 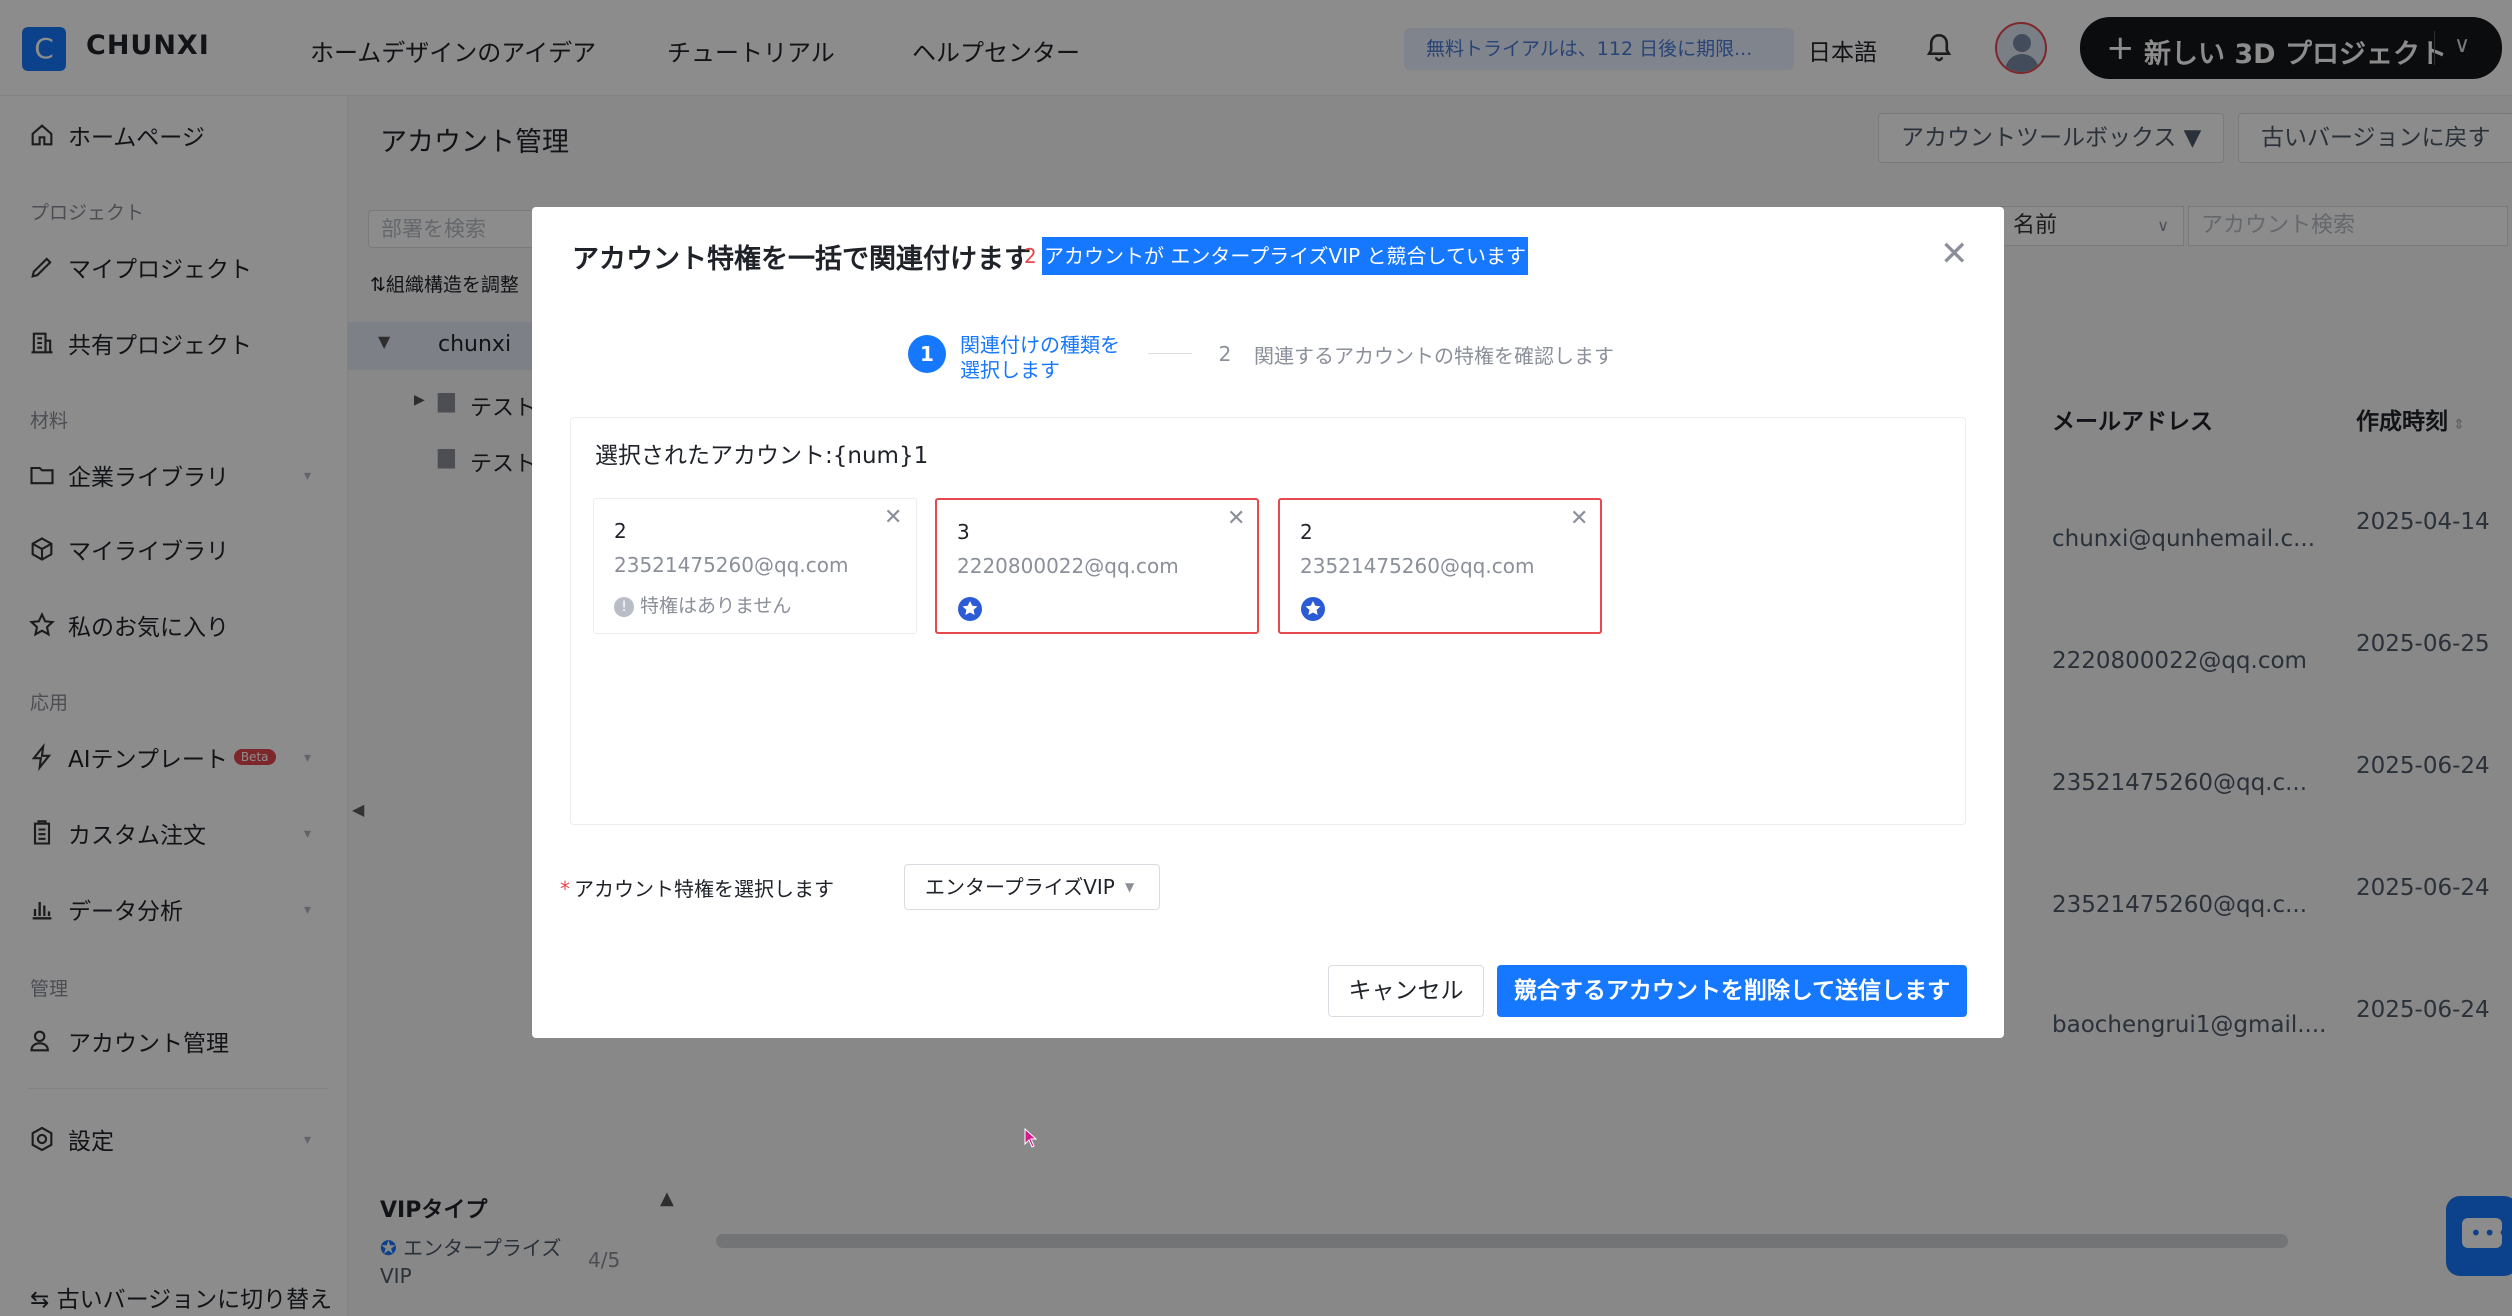 I want to click on step-2-indicator: 2, so click(x=1225, y=354).